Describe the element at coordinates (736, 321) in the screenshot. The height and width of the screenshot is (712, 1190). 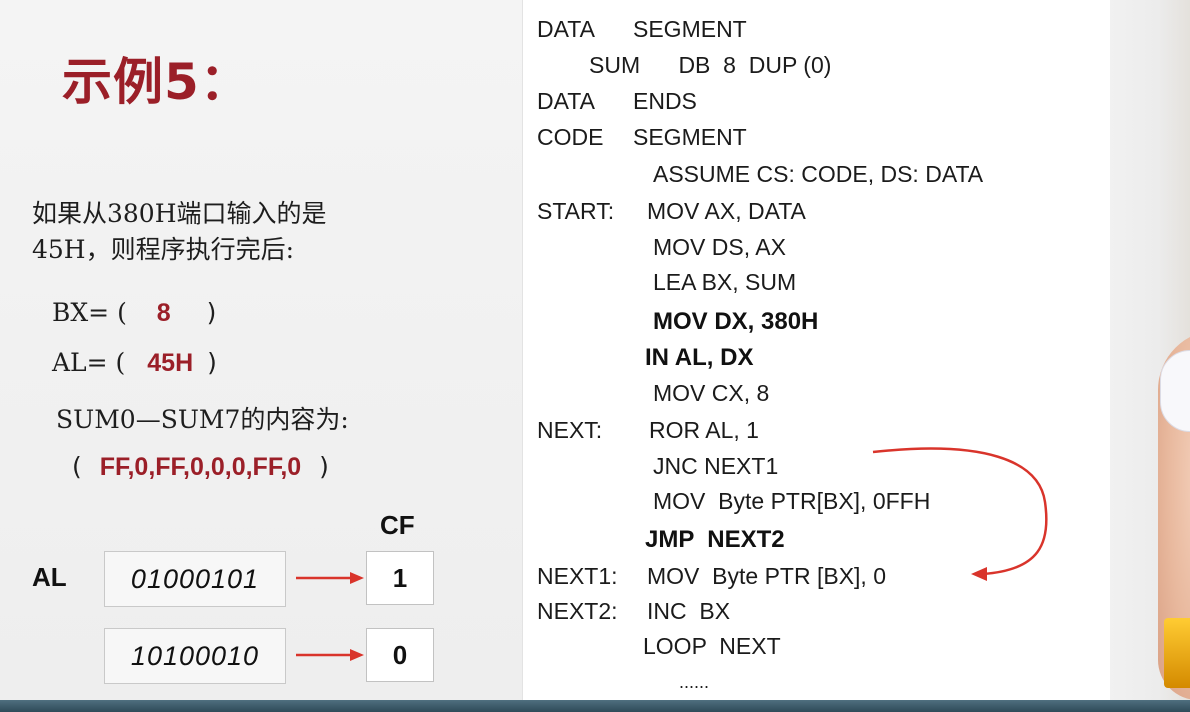
I see `code-line: MOV DX, 380H` at that location.